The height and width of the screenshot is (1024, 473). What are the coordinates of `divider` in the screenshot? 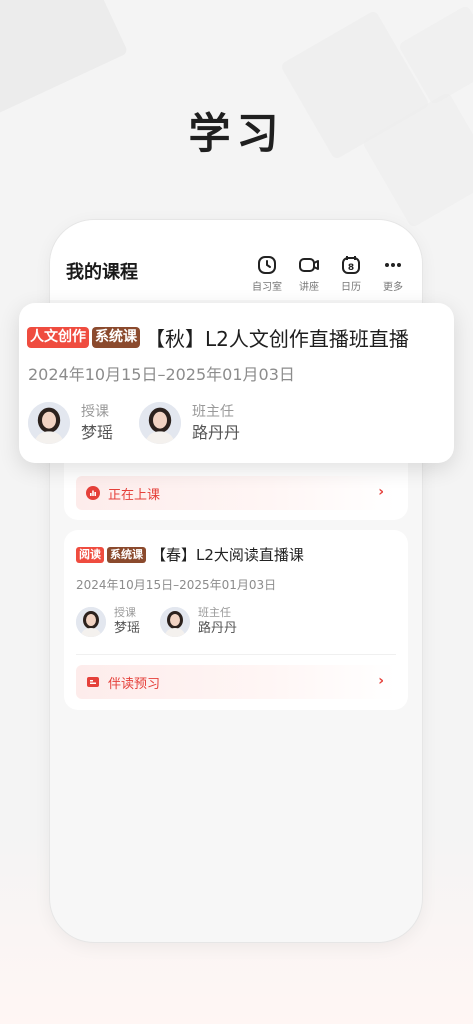 It's located at (236, 654).